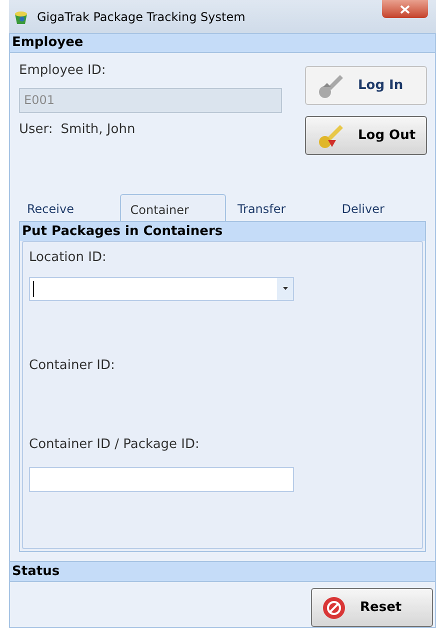 The width and height of the screenshot is (436, 628). Describe the element at coordinates (366, 135) in the screenshot. I see `log-out-button: Log Out` at that location.